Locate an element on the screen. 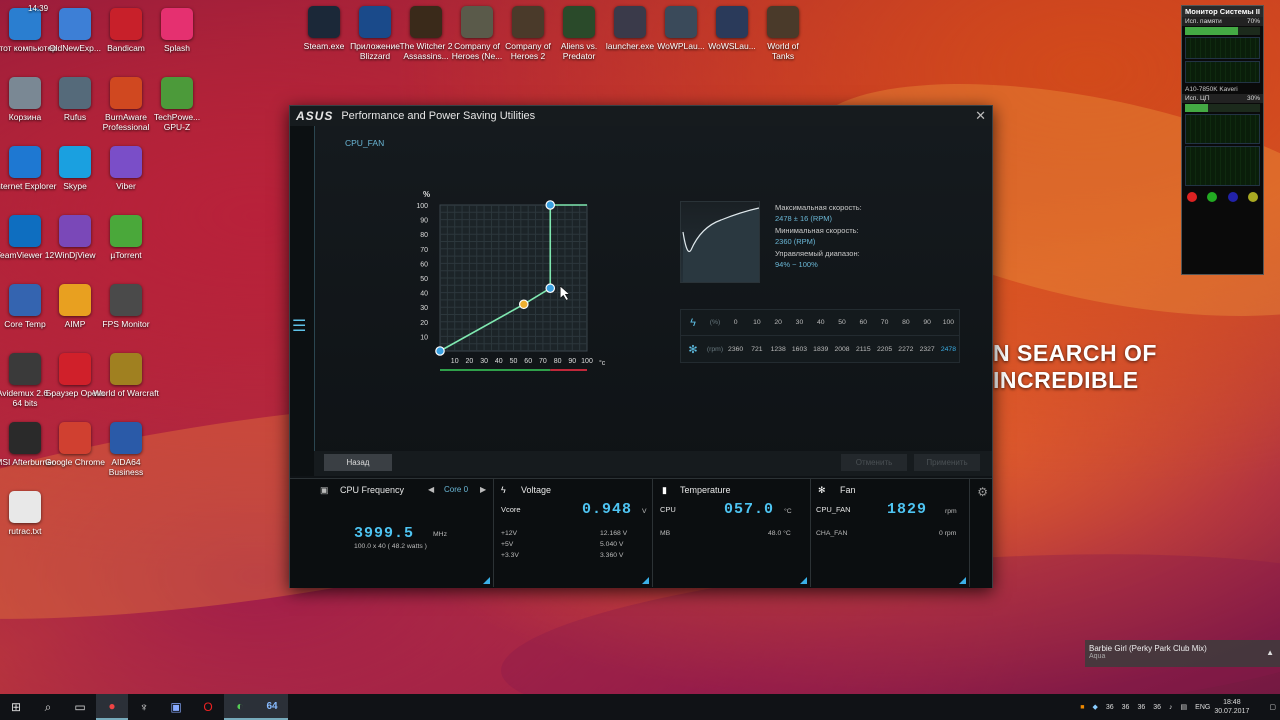  close-icon: ✕ is located at coordinates (980, 116).